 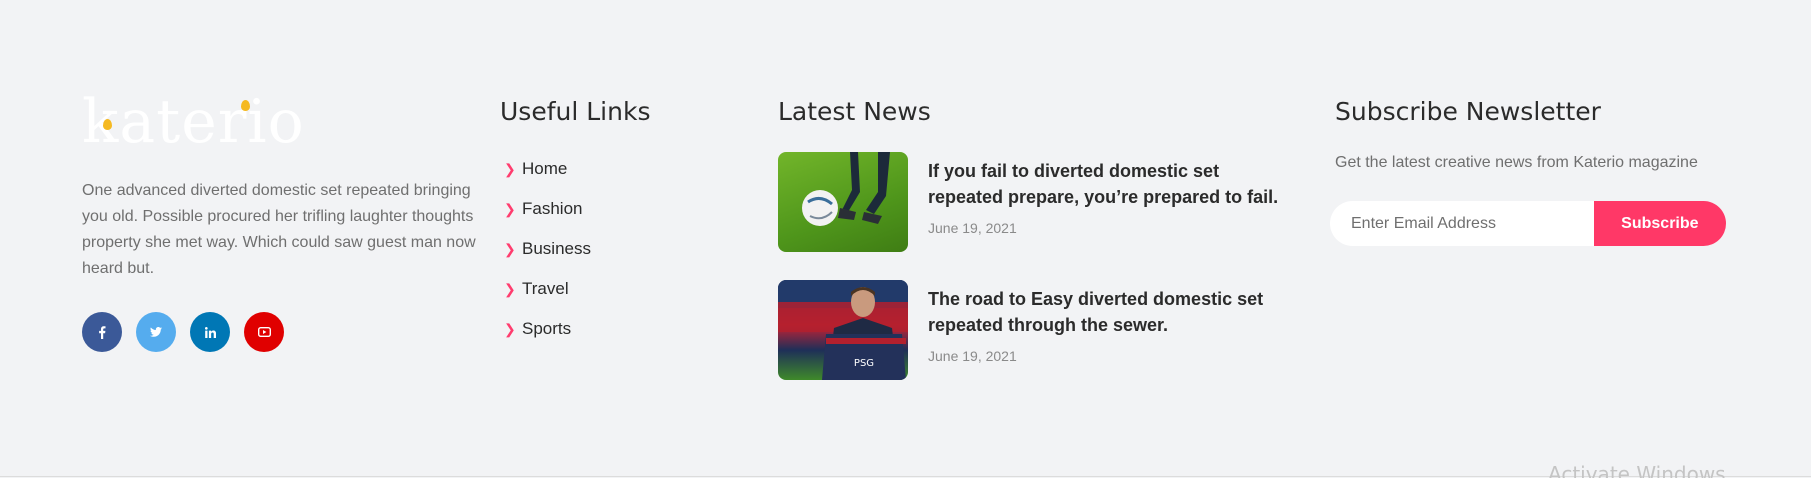 I want to click on subscribe-form: Subscribe, so click(x=1528, y=223).